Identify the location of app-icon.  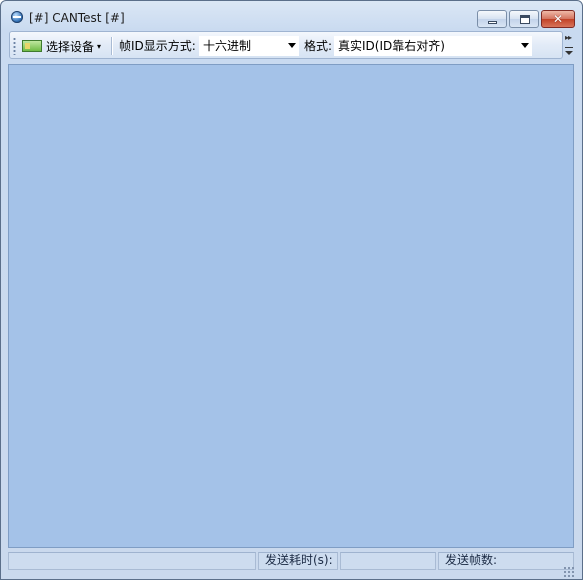
(17, 17).